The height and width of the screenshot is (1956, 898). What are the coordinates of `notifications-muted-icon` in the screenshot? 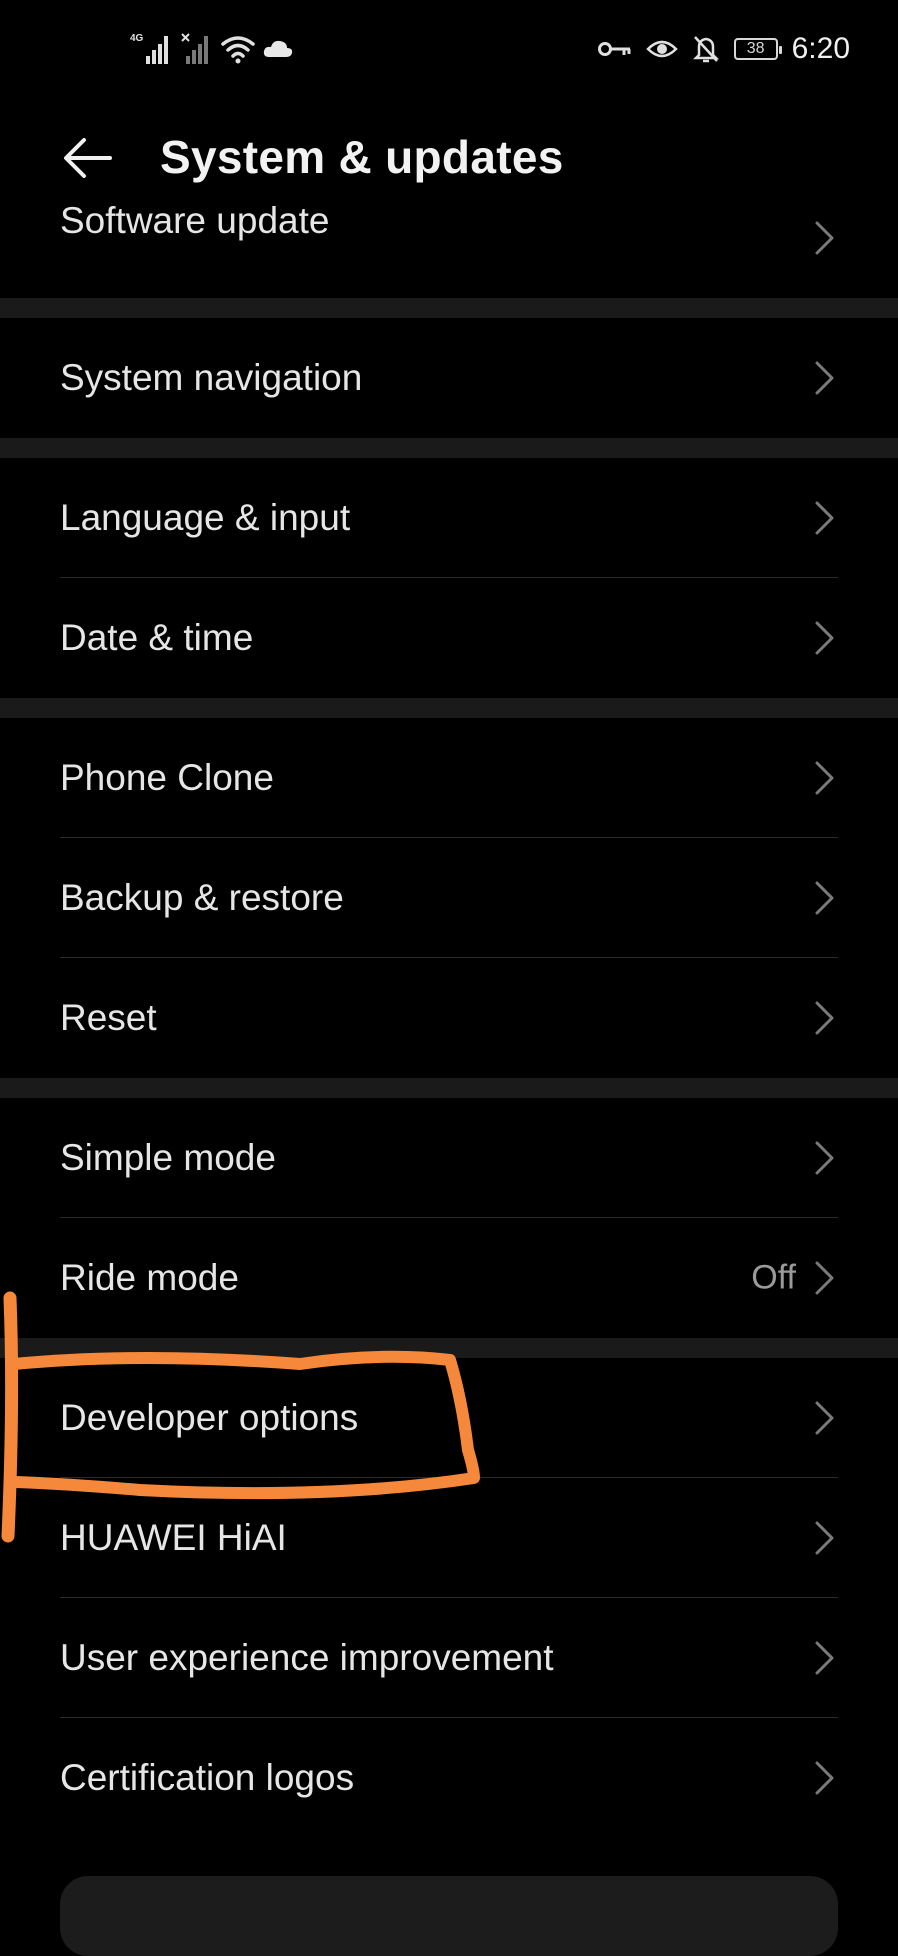 It's located at (705, 49).